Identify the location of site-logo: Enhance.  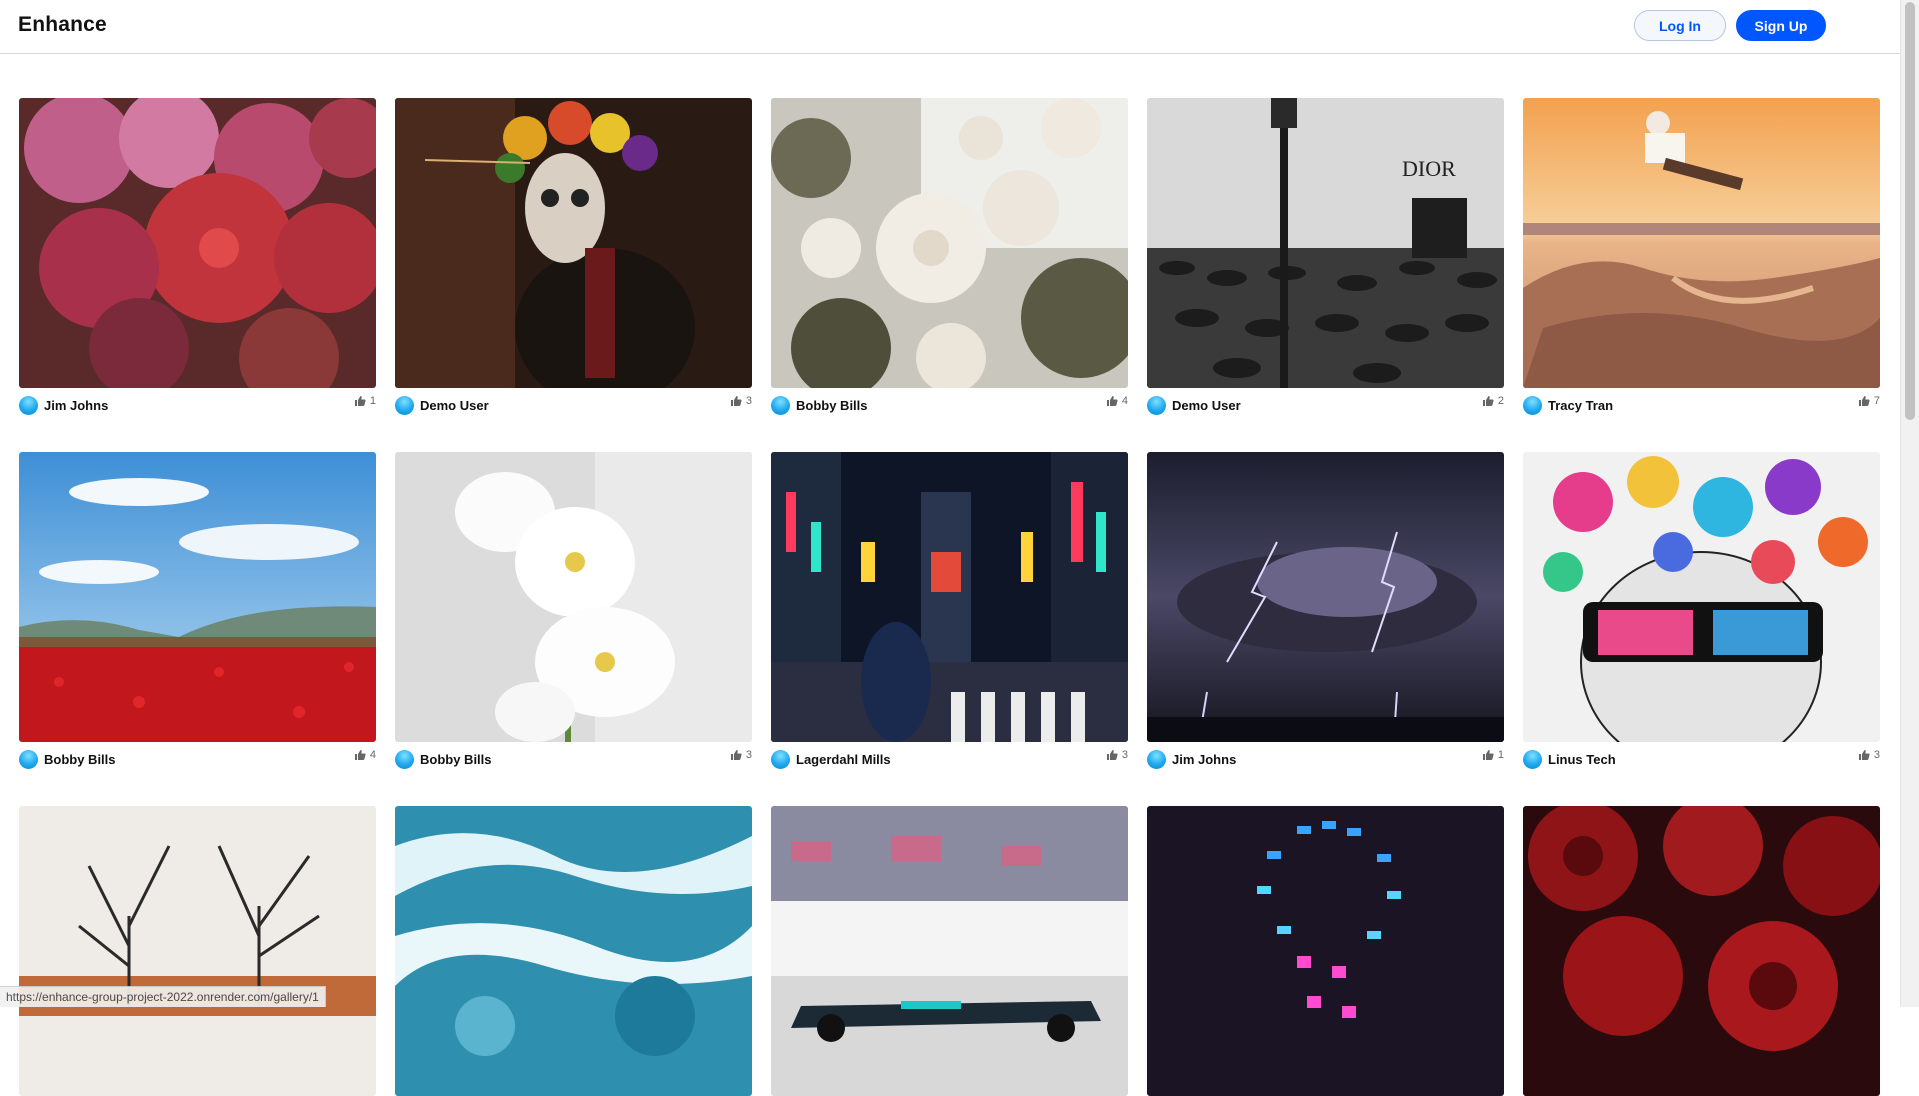
(62, 25).